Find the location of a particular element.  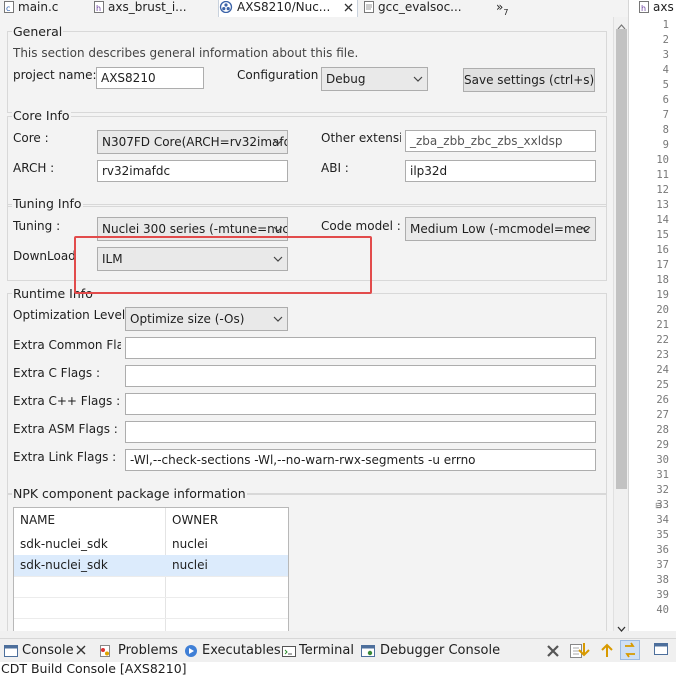

tab-axs-side: h axs is located at coordinates (656, 8).